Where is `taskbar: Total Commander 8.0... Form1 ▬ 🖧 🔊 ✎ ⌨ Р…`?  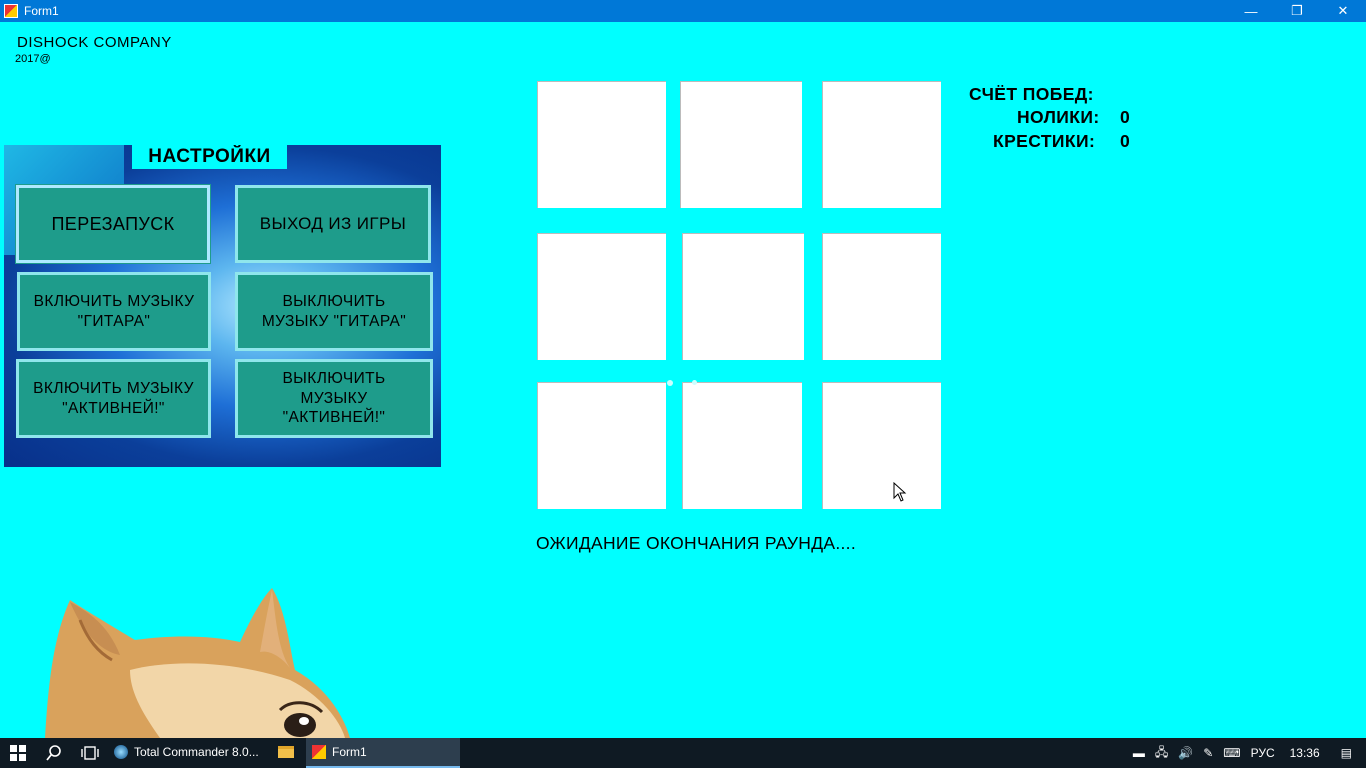 taskbar: Total Commander 8.0... Form1 ▬ 🖧 🔊 ✎ ⌨ Р… is located at coordinates (683, 753).